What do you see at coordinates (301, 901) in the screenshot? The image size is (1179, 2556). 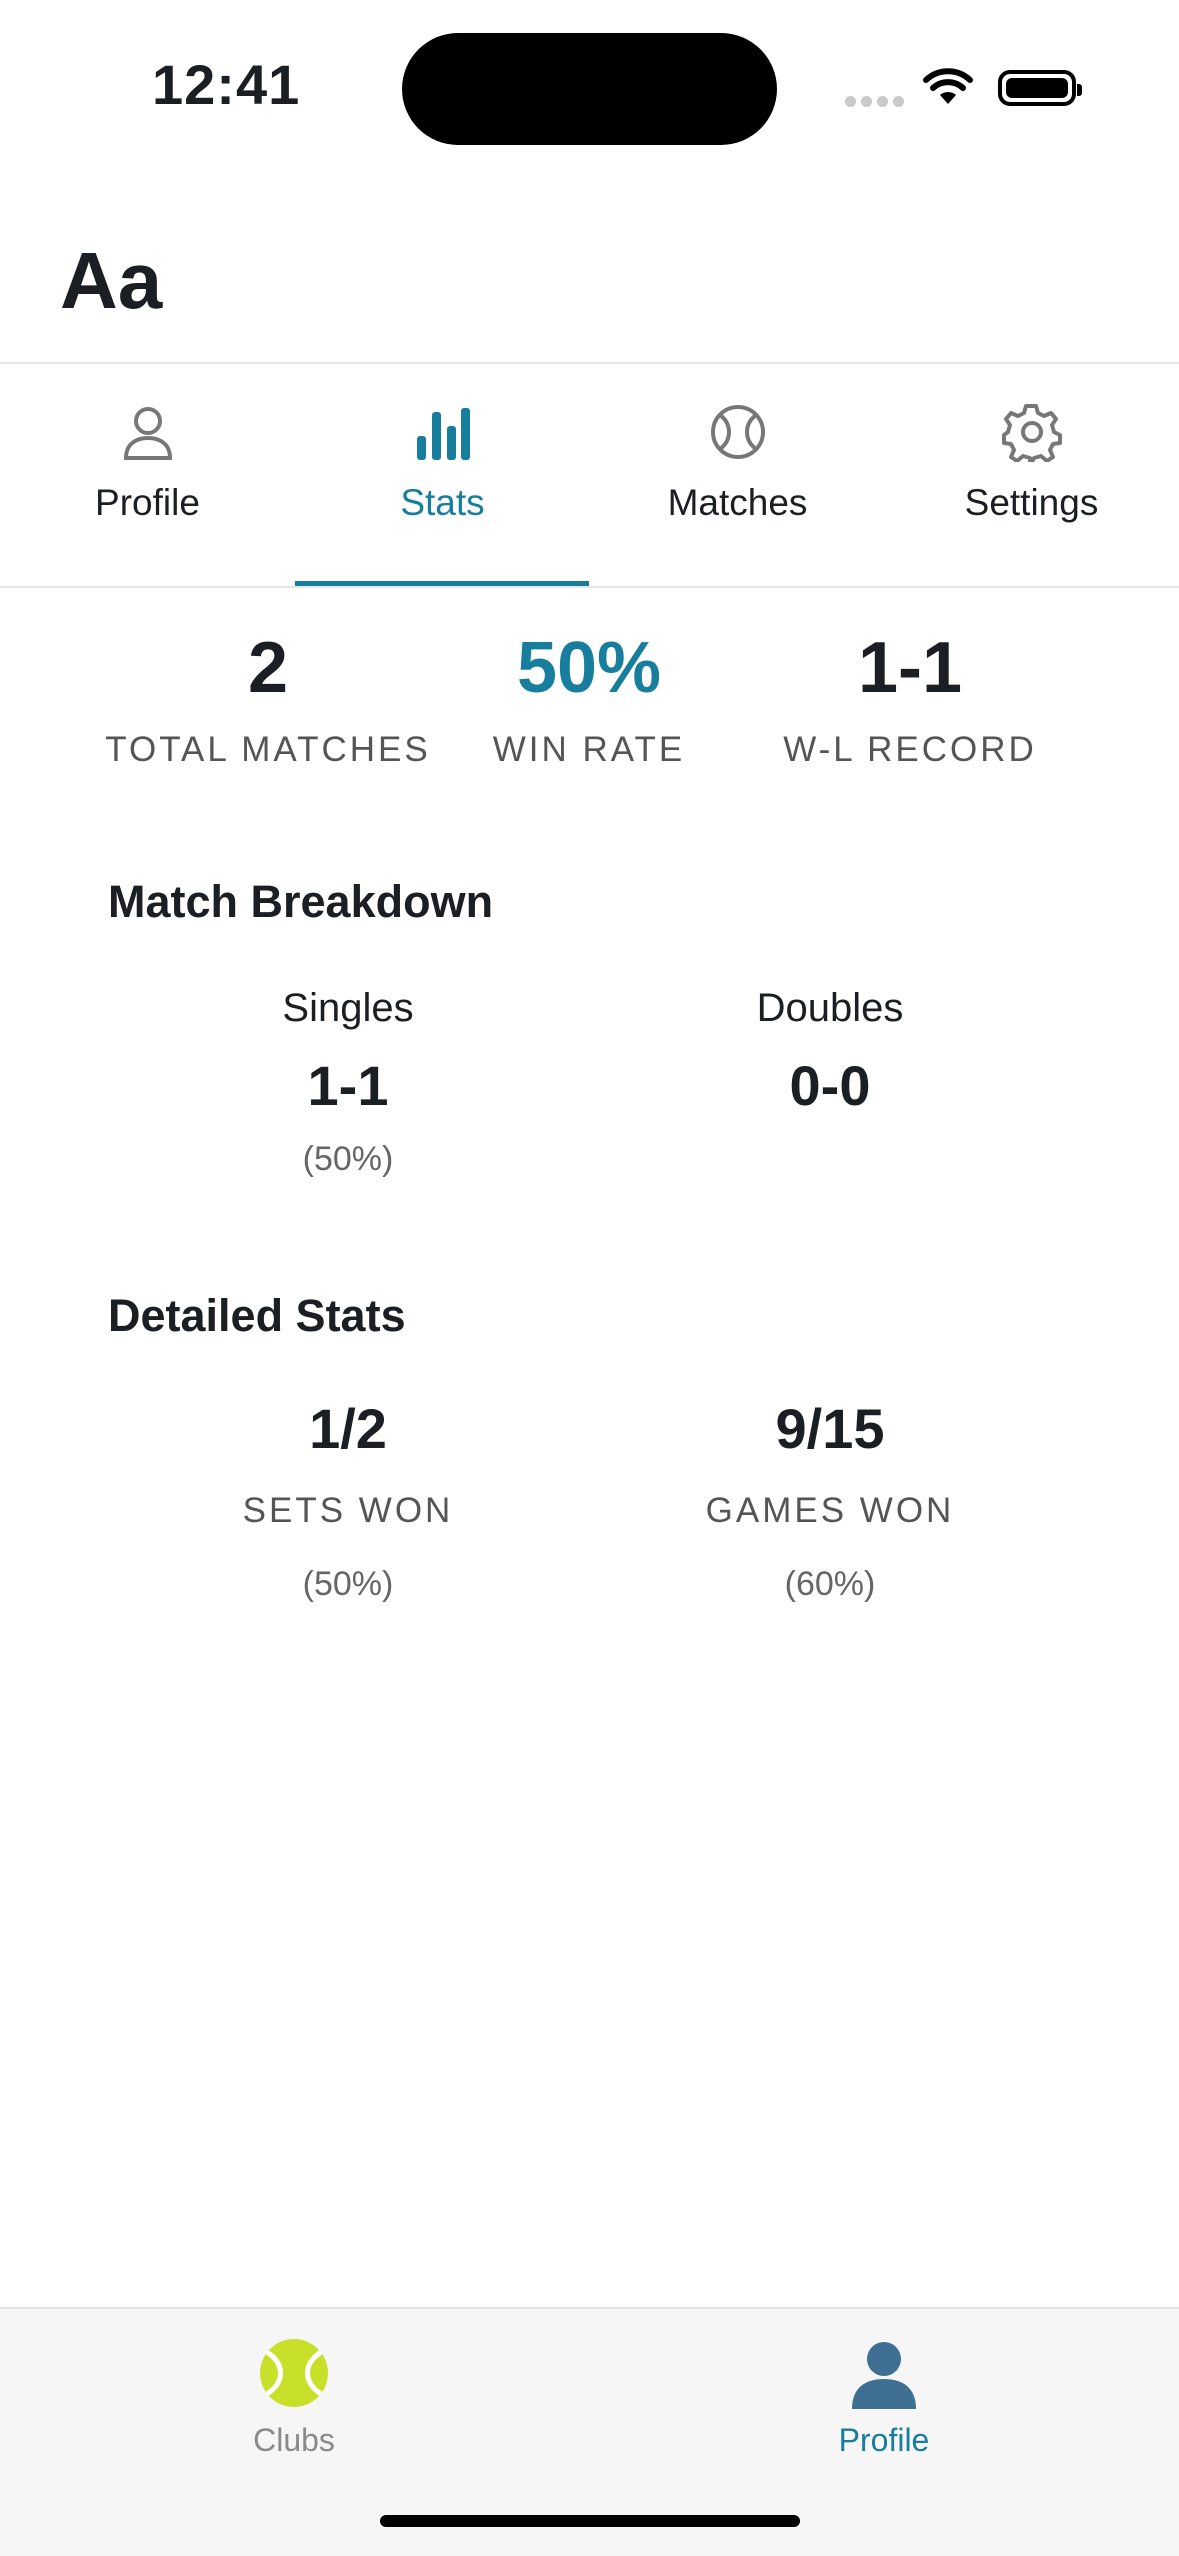 I see `match-breakdown-title: Match Breakdown` at bounding box center [301, 901].